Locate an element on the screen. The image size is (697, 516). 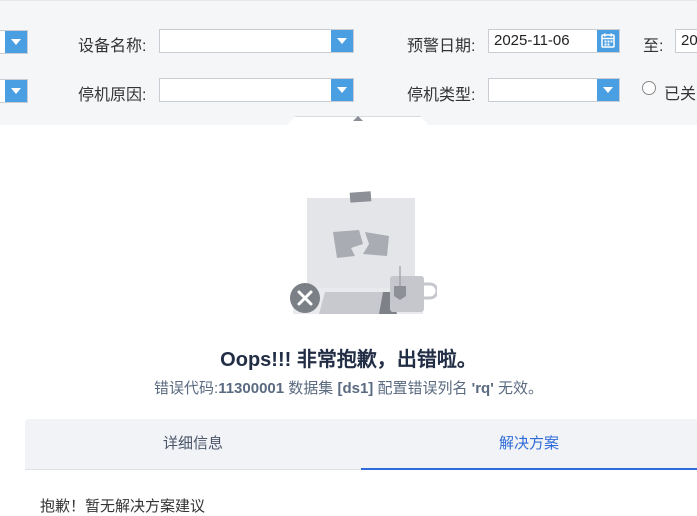
error-message-prefix: 错误代码: is located at coordinates (186, 388).